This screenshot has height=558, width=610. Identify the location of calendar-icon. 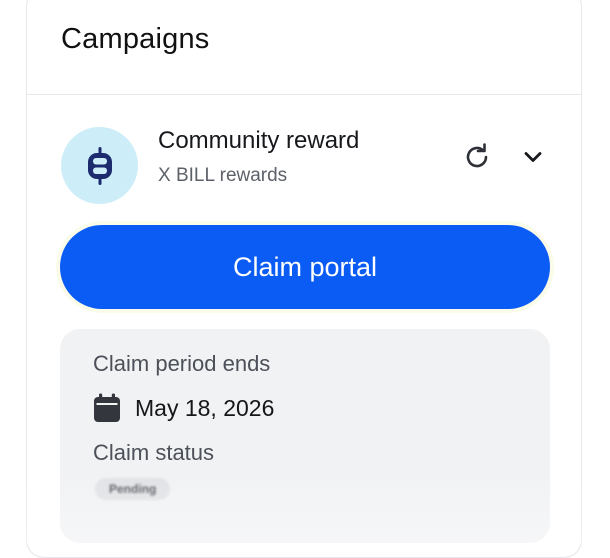
(107, 407).